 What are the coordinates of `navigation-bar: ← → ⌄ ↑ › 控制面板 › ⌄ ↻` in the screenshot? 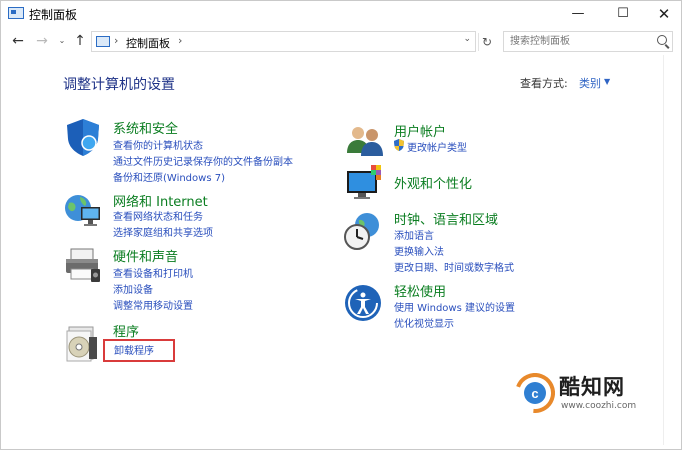 It's located at (341, 42).